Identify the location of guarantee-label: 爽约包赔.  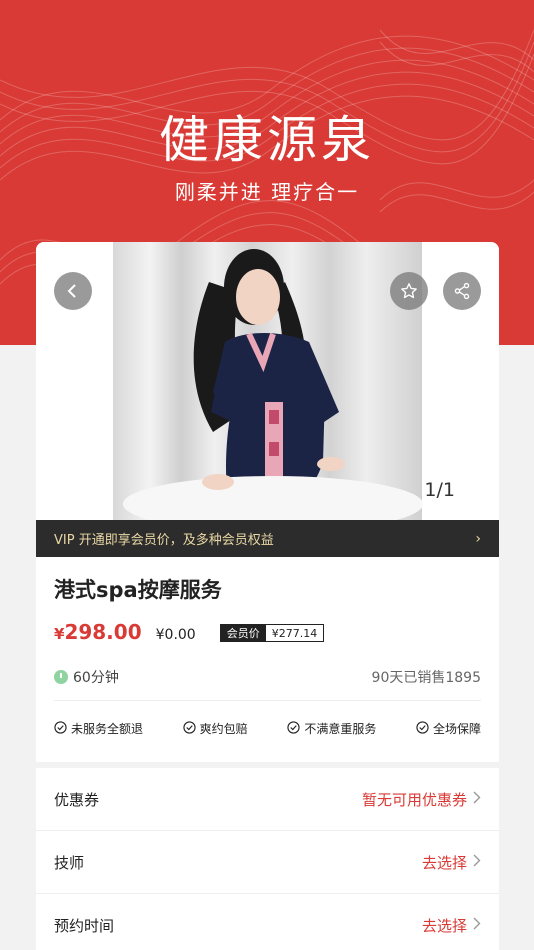
(223, 729).